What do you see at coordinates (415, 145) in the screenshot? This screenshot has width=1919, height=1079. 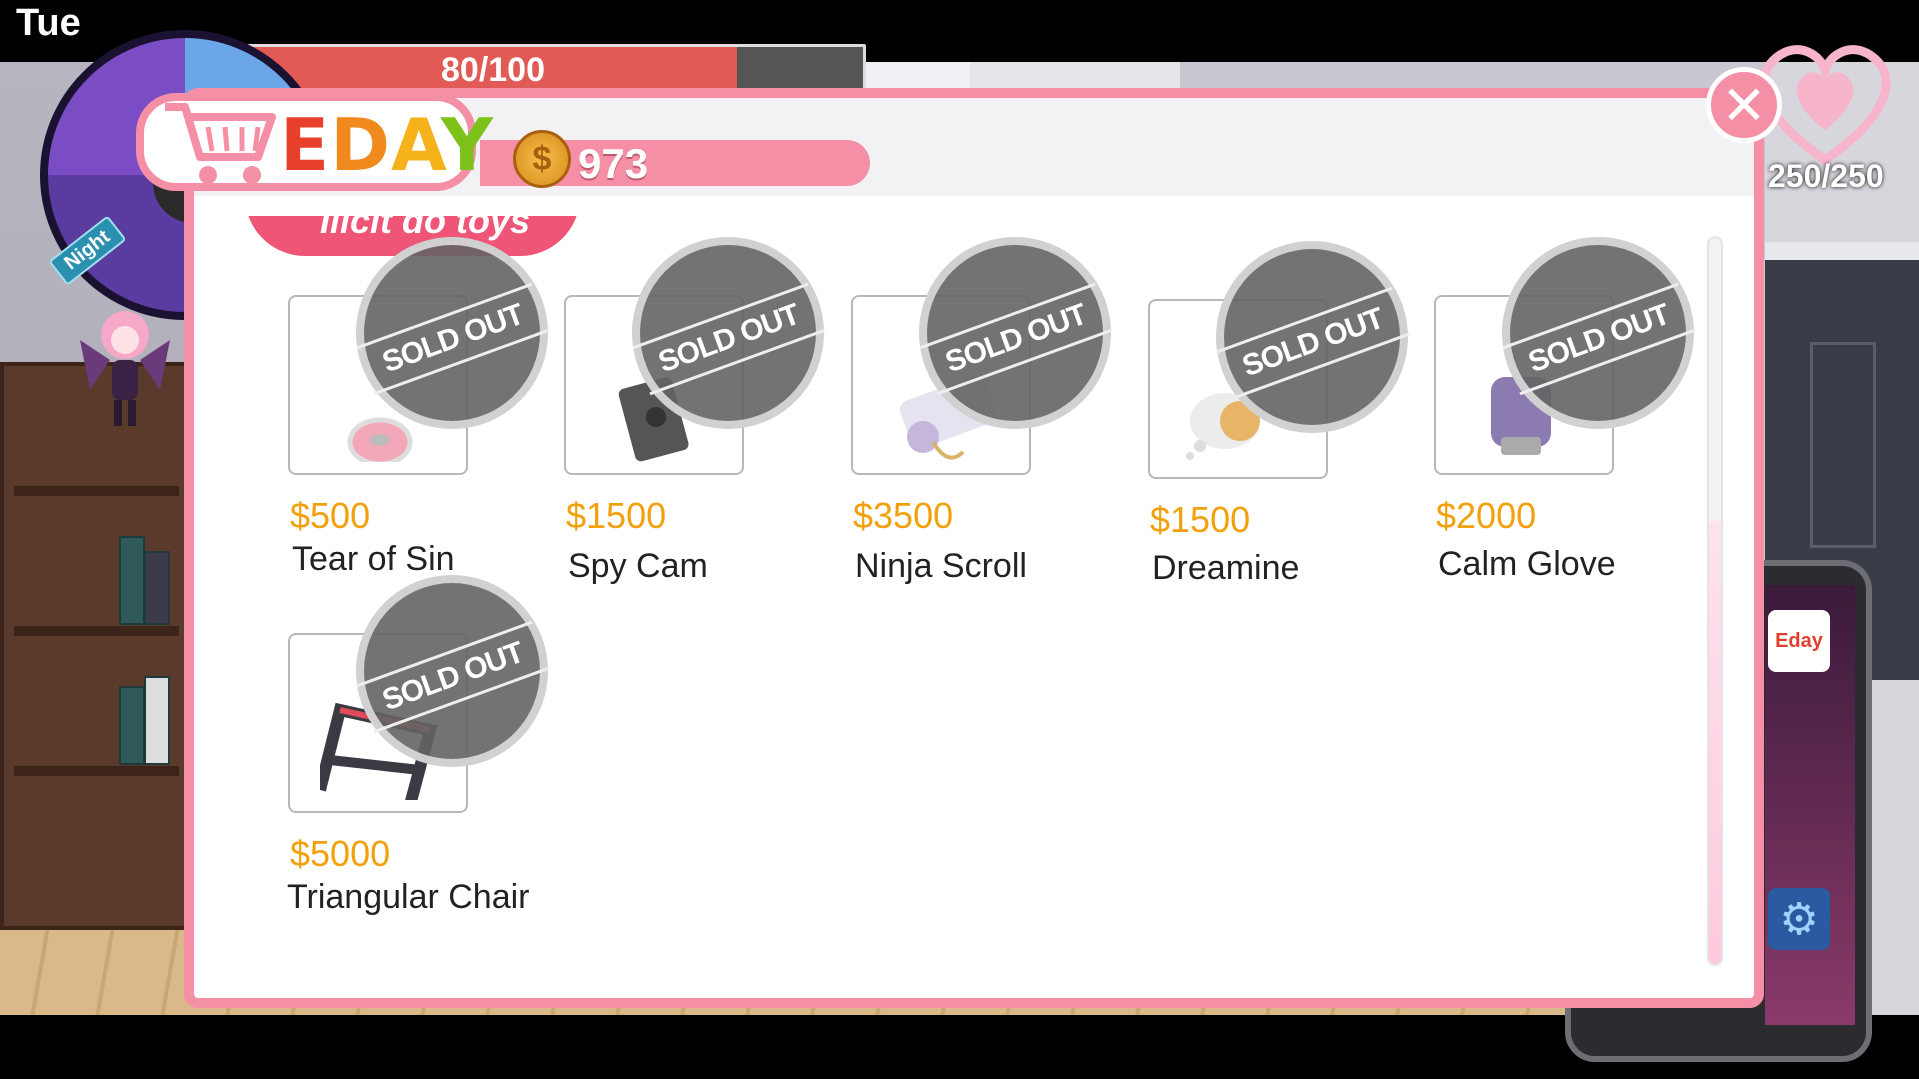 I see `shop-logo-letter: A` at bounding box center [415, 145].